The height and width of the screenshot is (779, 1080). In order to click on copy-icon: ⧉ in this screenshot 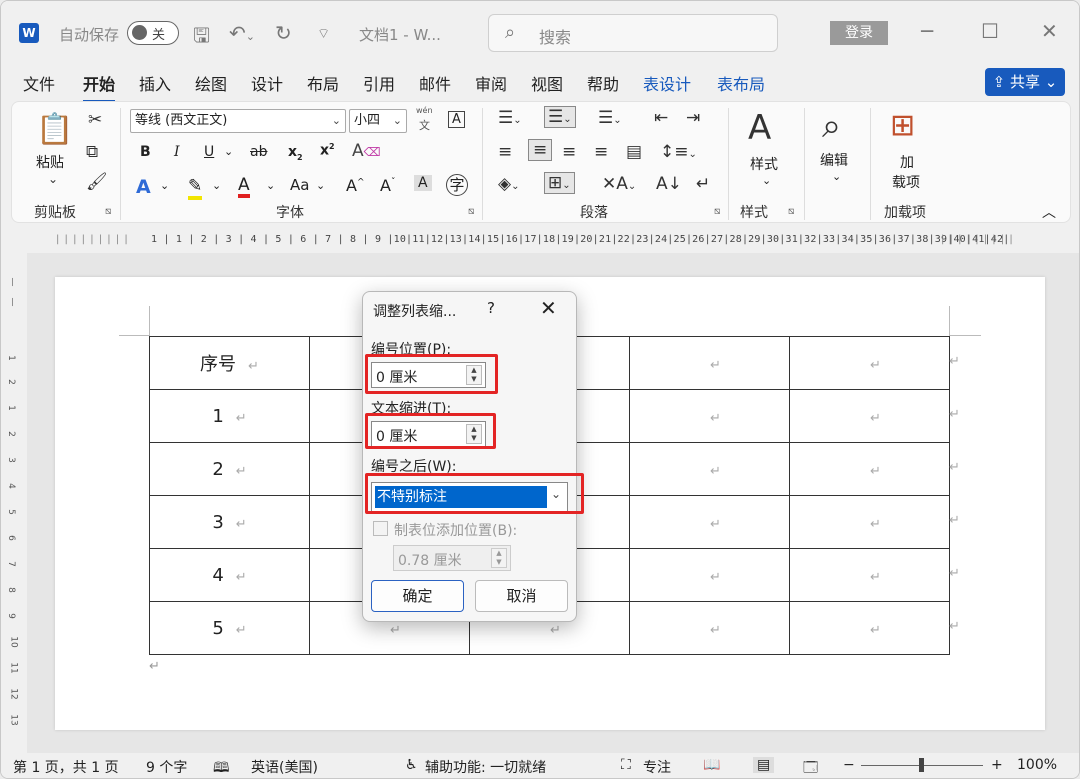, I will do `click(92, 152)`.